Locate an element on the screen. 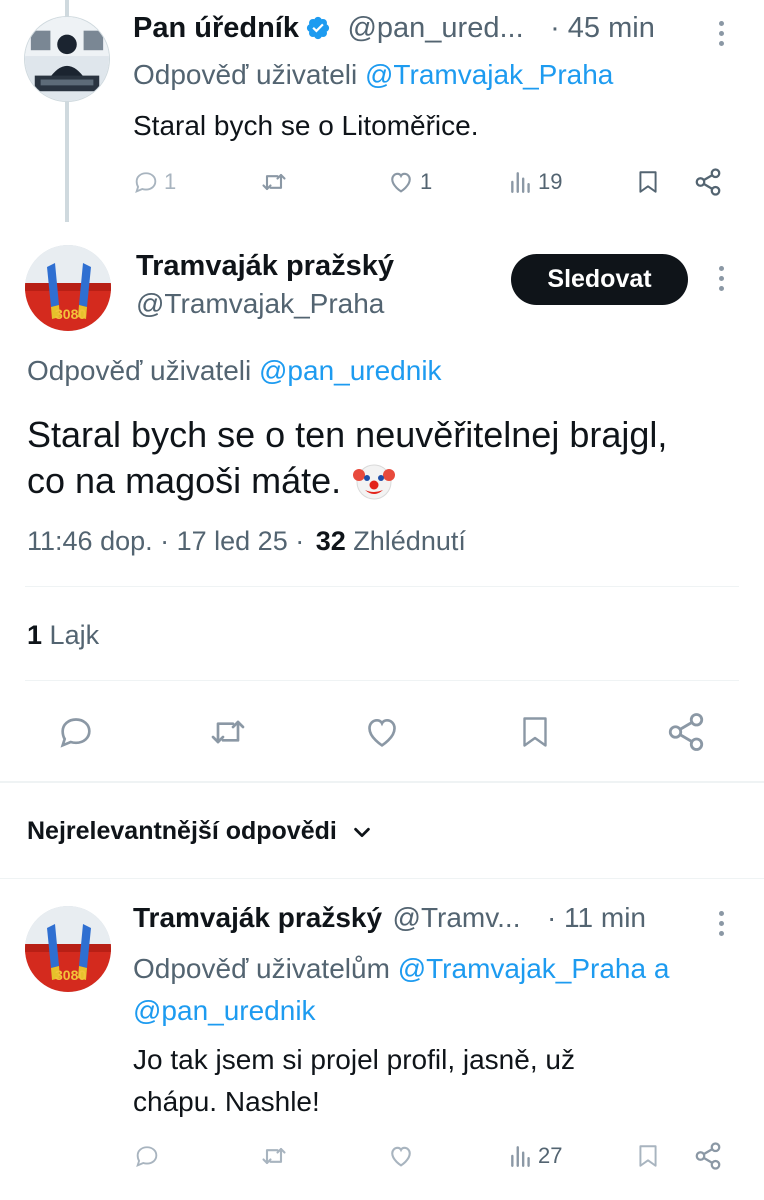 The height and width of the screenshot is (1200, 764). author-handle: @Tramvajak_Praha is located at coordinates (260, 304).